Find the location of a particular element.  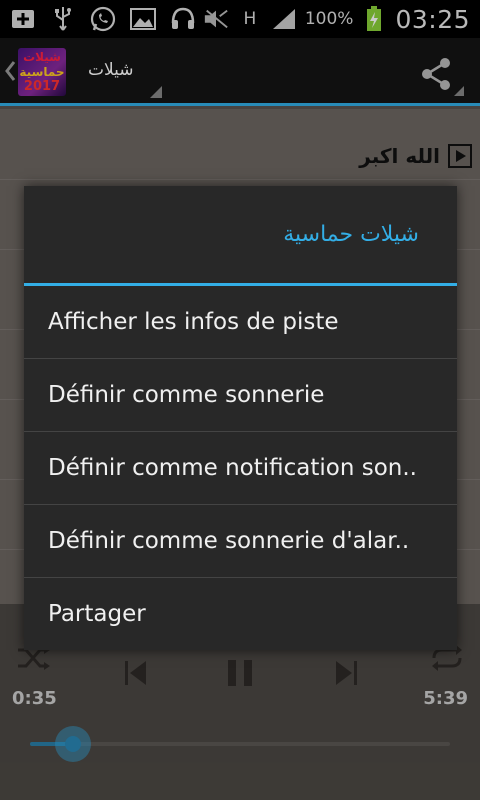

menu-item-set-alarm: Définir comme sonnerie d'alar.. is located at coordinates (240, 541).